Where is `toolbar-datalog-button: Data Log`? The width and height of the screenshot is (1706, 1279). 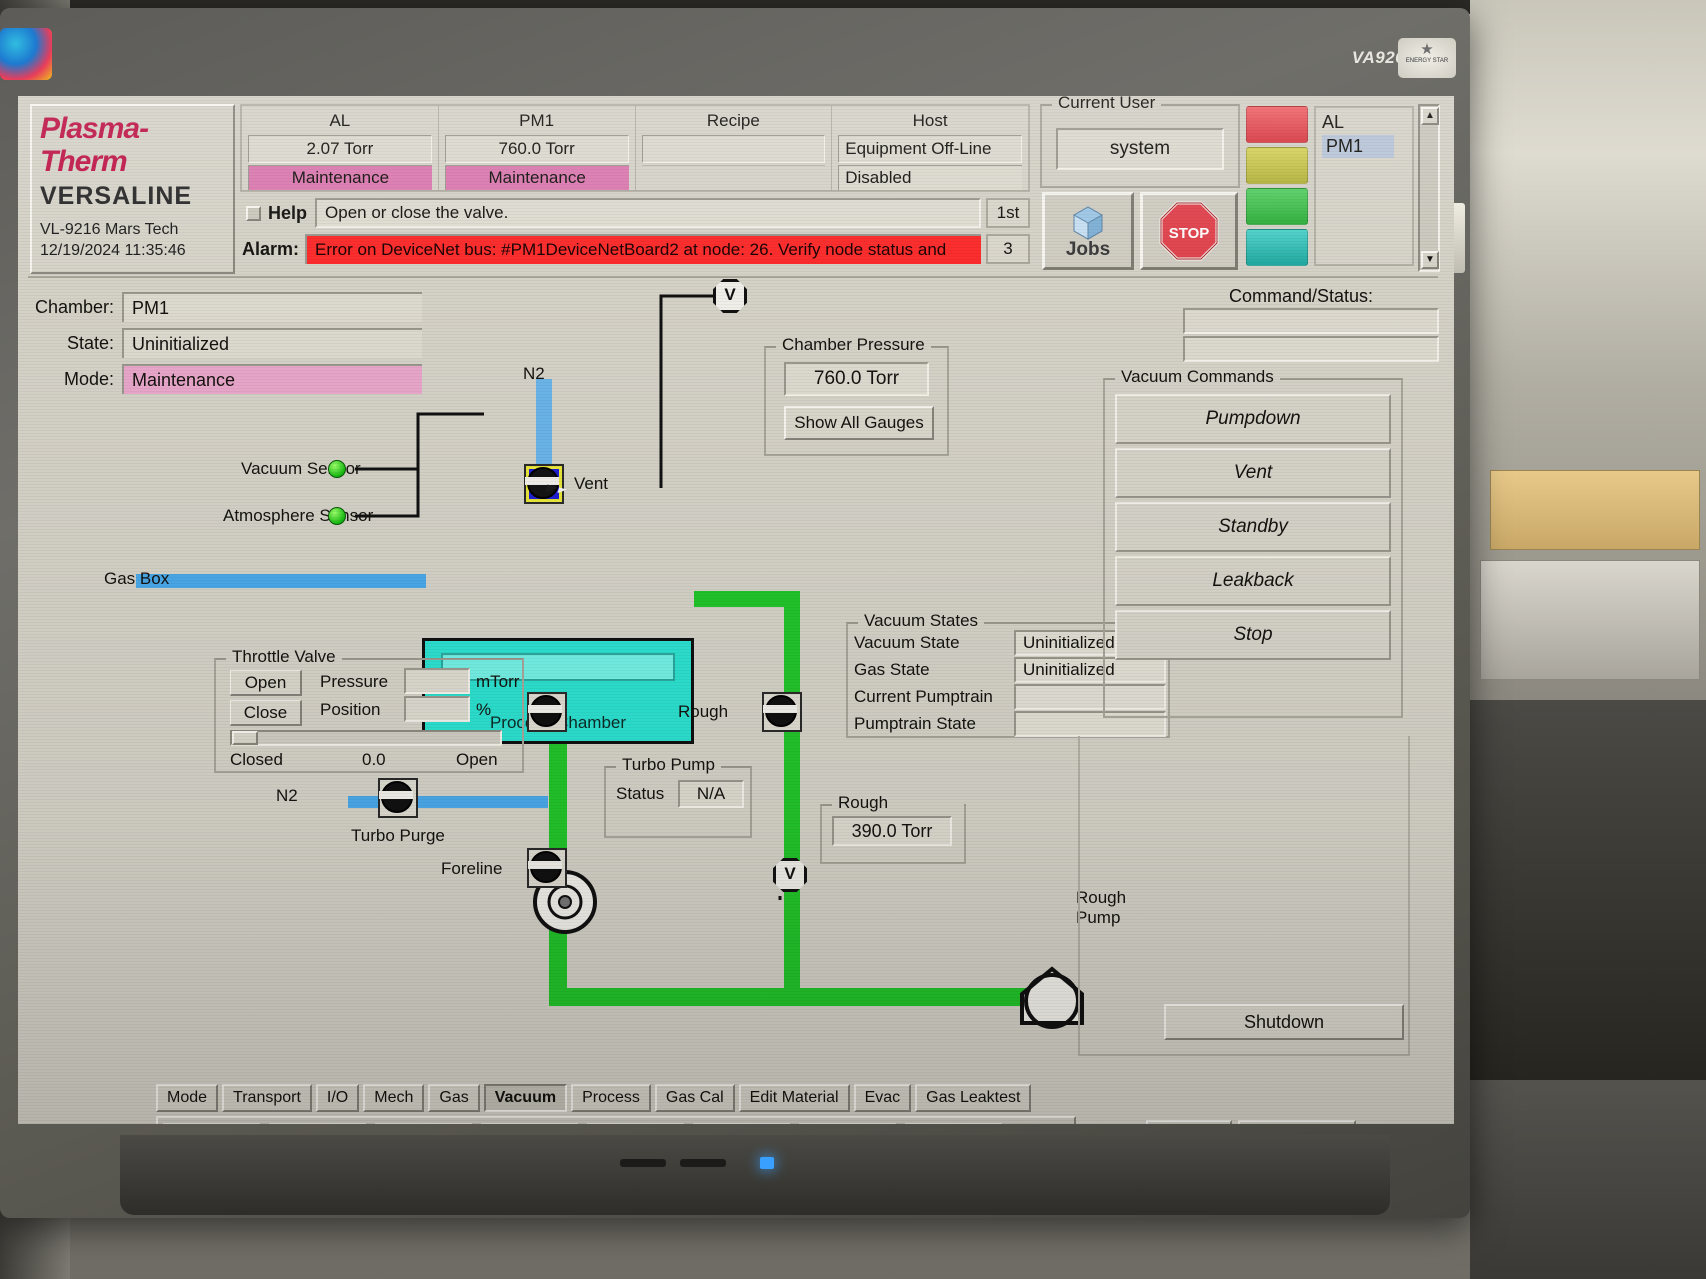 toolbar-datalog-button: Data Log is located at coordinates (742, 1123).